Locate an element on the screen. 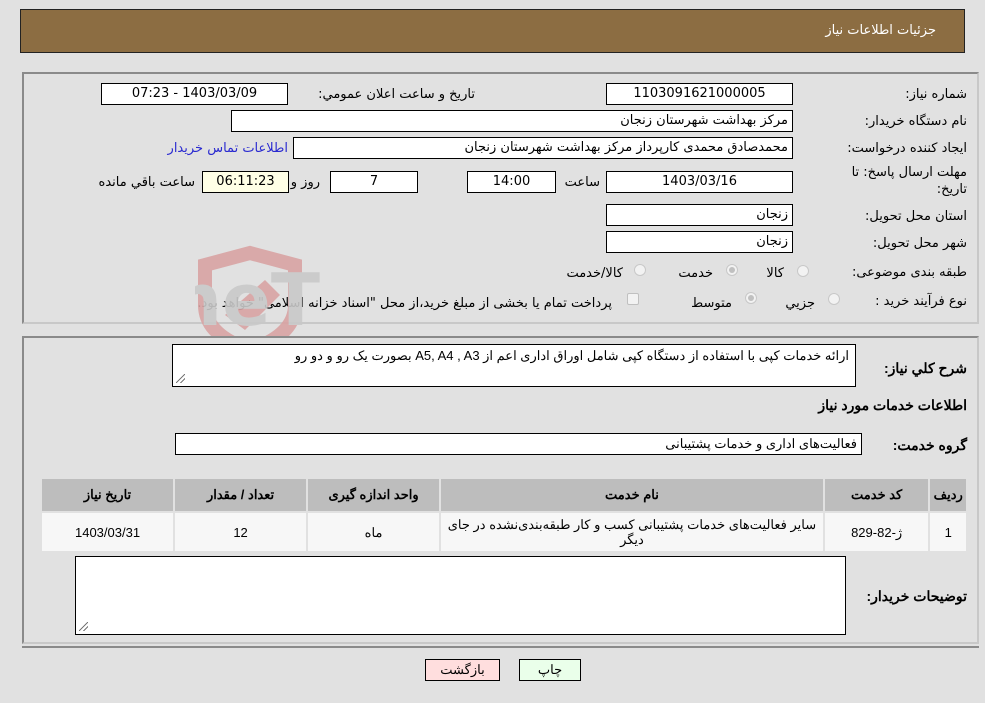 This screenshot has width=985, height=703. buyer-org-field: مرکز بهداشت شهرستان زنجان is located at coordinates (512, 121).